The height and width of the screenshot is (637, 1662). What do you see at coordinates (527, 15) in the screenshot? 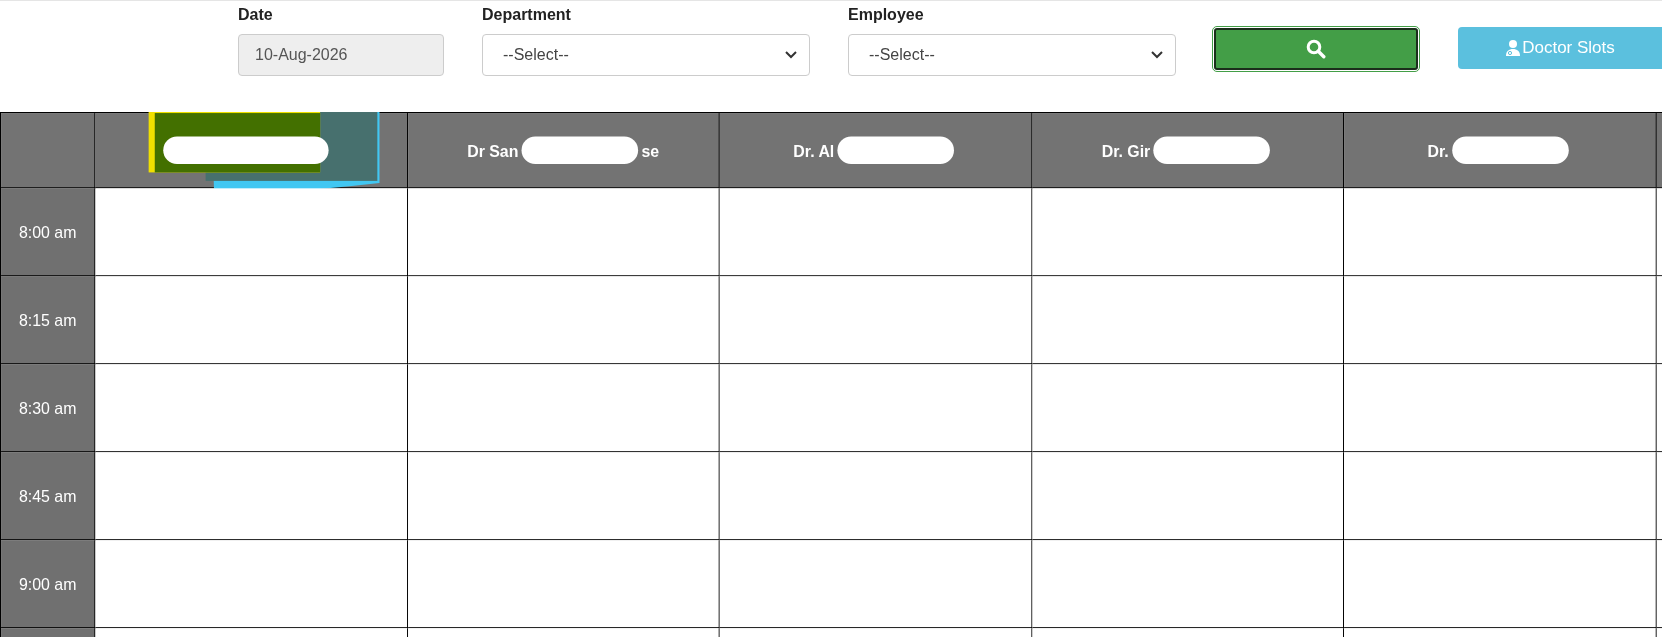
I see `department-label: Department` at bounding box center [527, 15].